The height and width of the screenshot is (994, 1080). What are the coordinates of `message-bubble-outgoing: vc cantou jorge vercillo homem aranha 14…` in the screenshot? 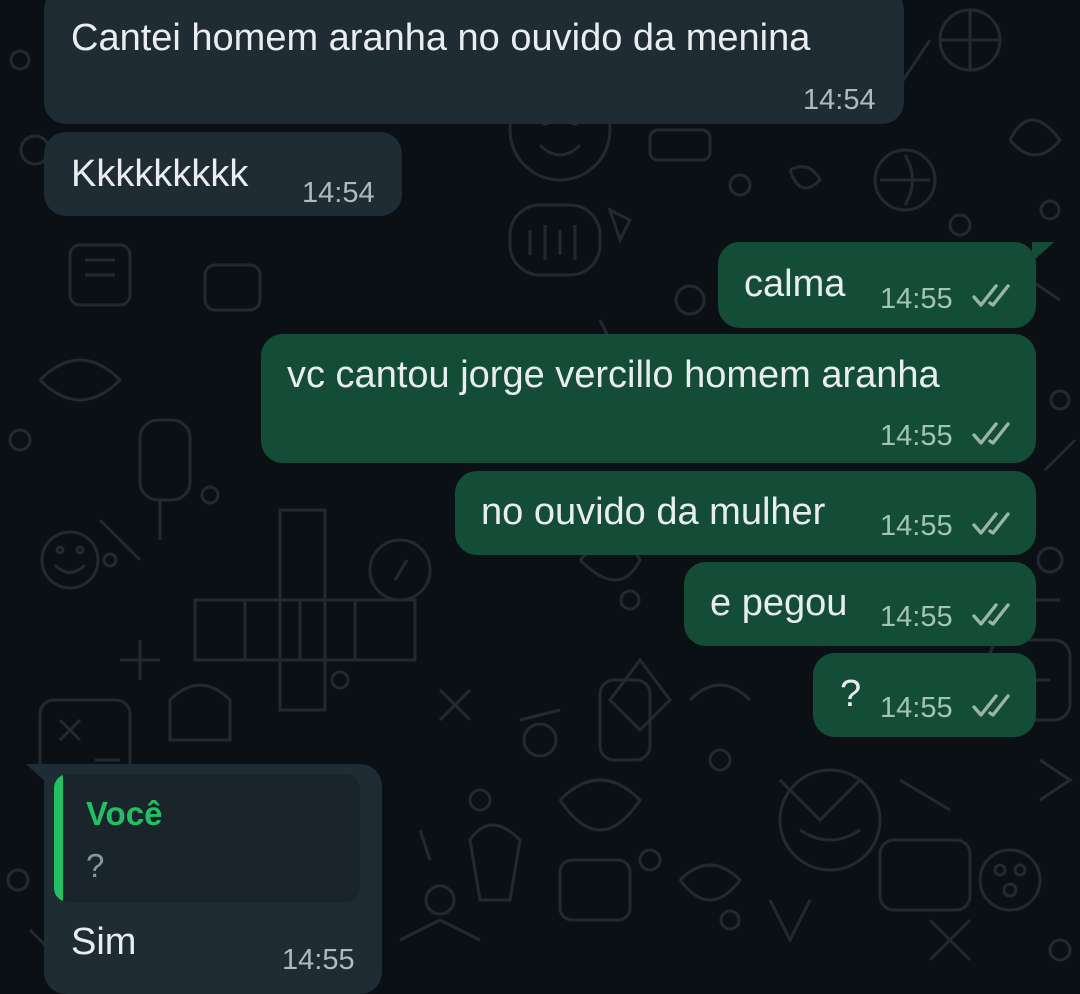 It's located at (648, 398).